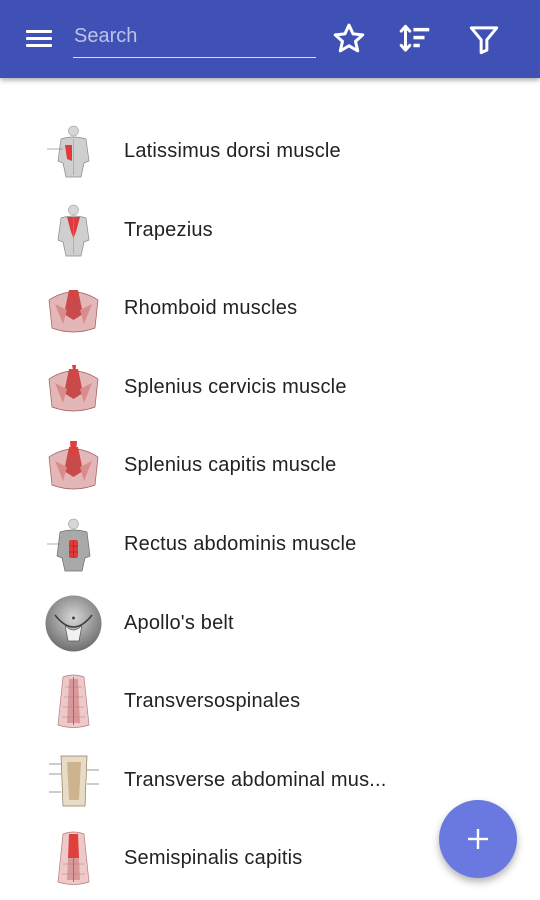  Describe the element at coordinates (211, 308) in the screenshot. I see `list-item-label: Rhomboid muscles` at that location.